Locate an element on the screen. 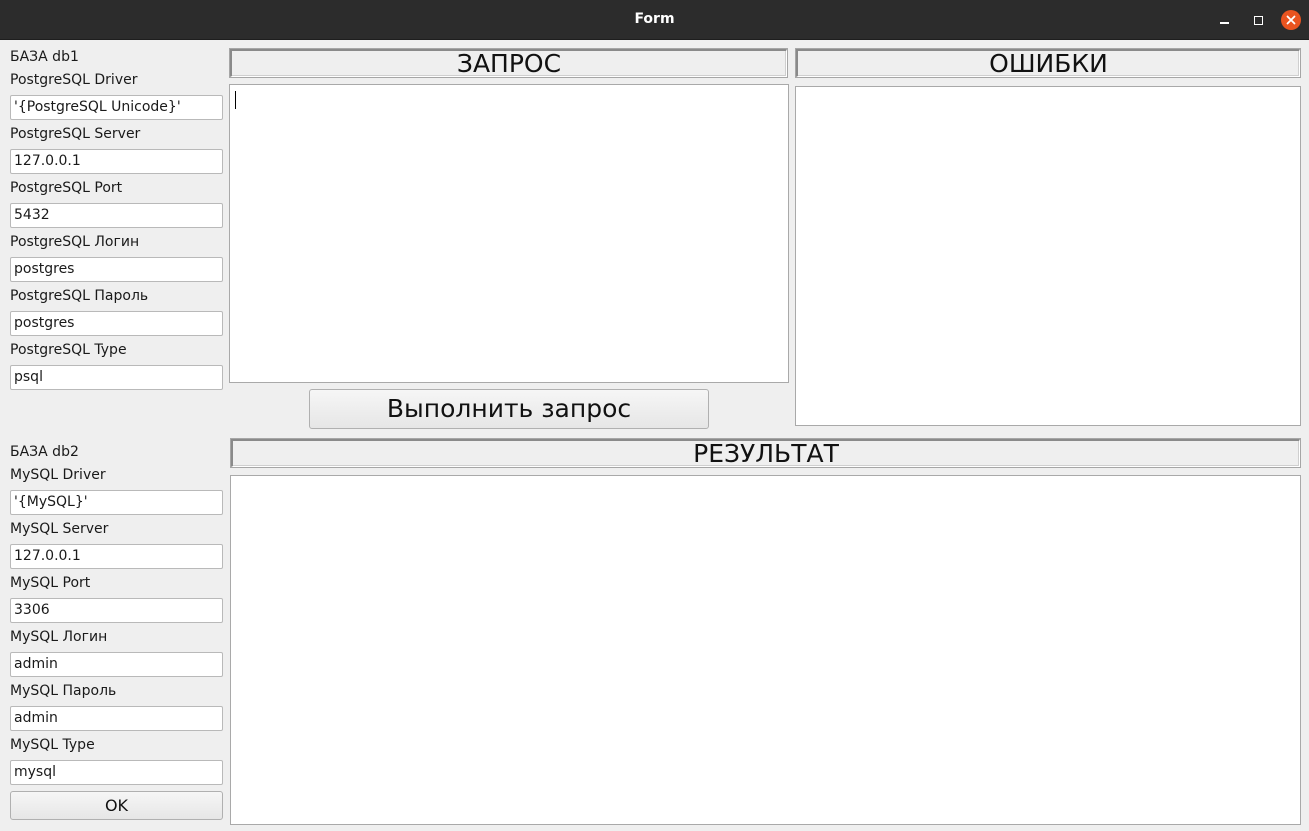  db2-heading: БАЗА db2 is located at coordinates (44, 452).